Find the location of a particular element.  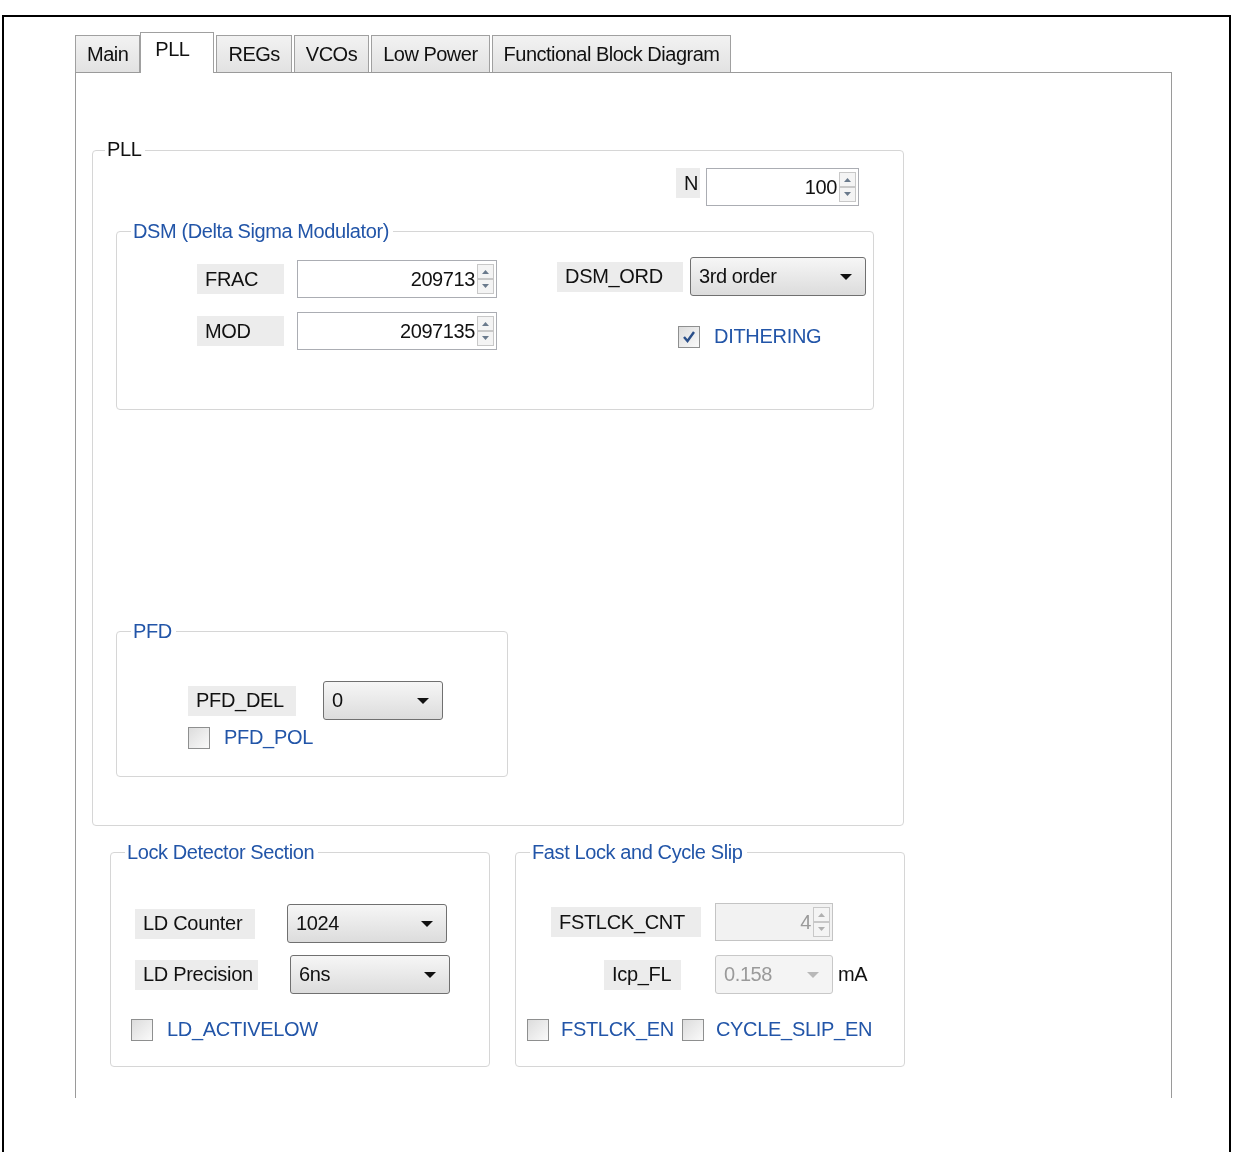

tab: Low Power is located at coordinates (430, 53).